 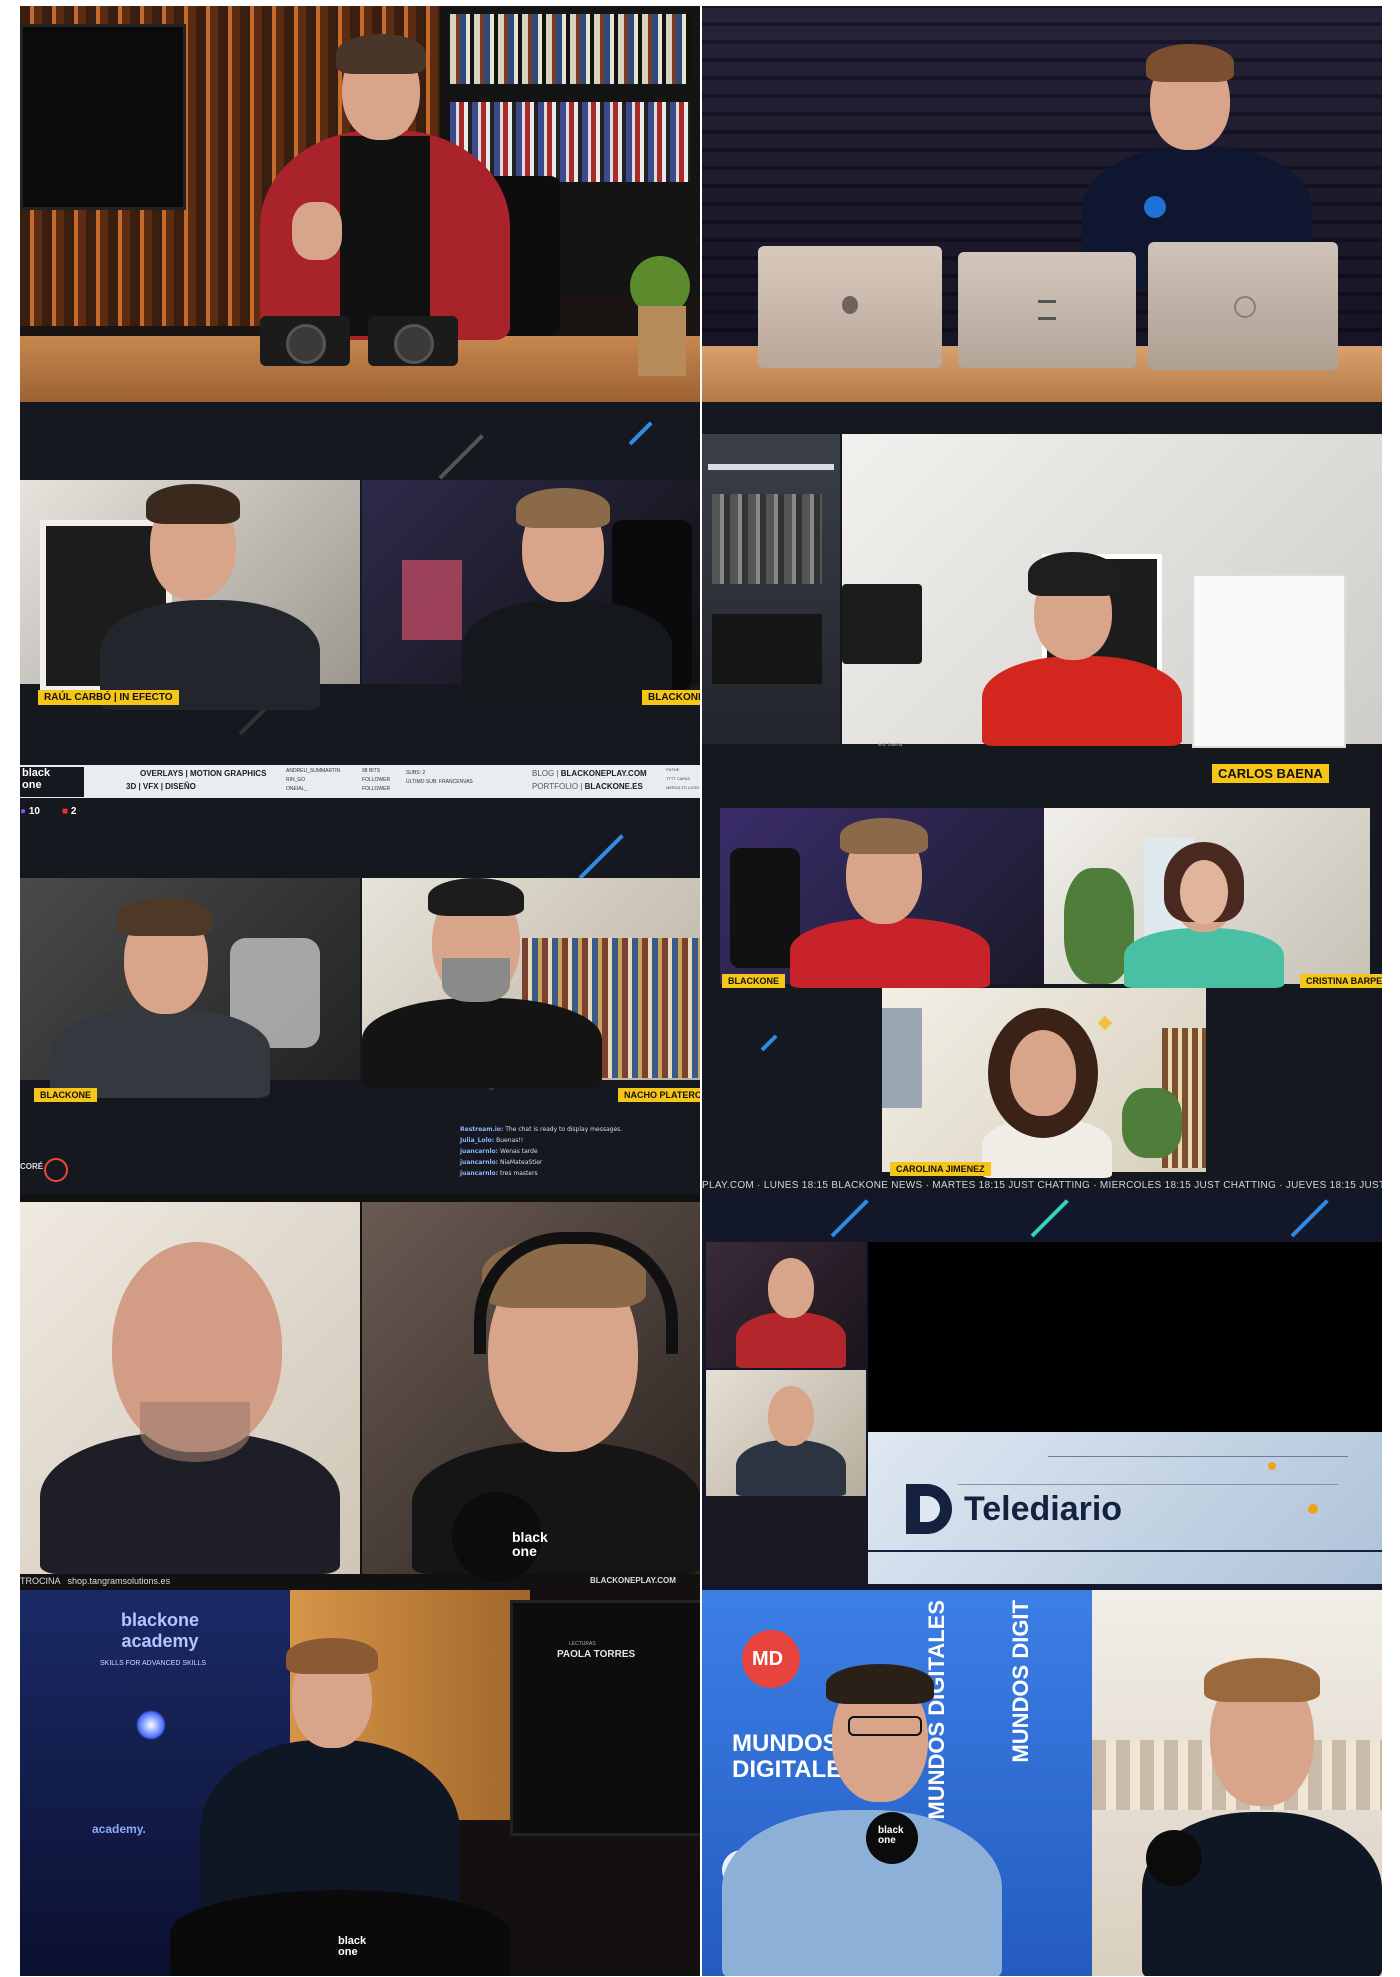 I want to click on twitch-count: 10, so click(x=34, y=811).